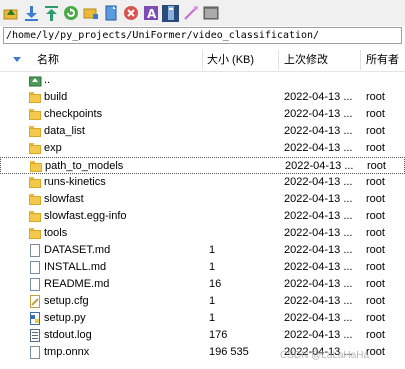  Describe the element at coordinates (202, 335) in the screenshot. I see `file-row: stdout.log 176 2022-04-13 ... root` at that location.